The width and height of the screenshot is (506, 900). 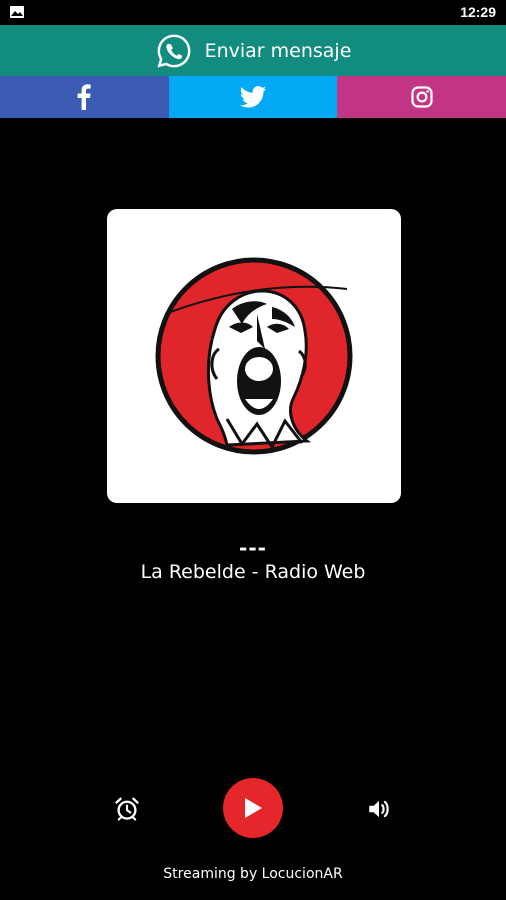 I want to click on status-bar: 12:29, so click(x=253, y=12).